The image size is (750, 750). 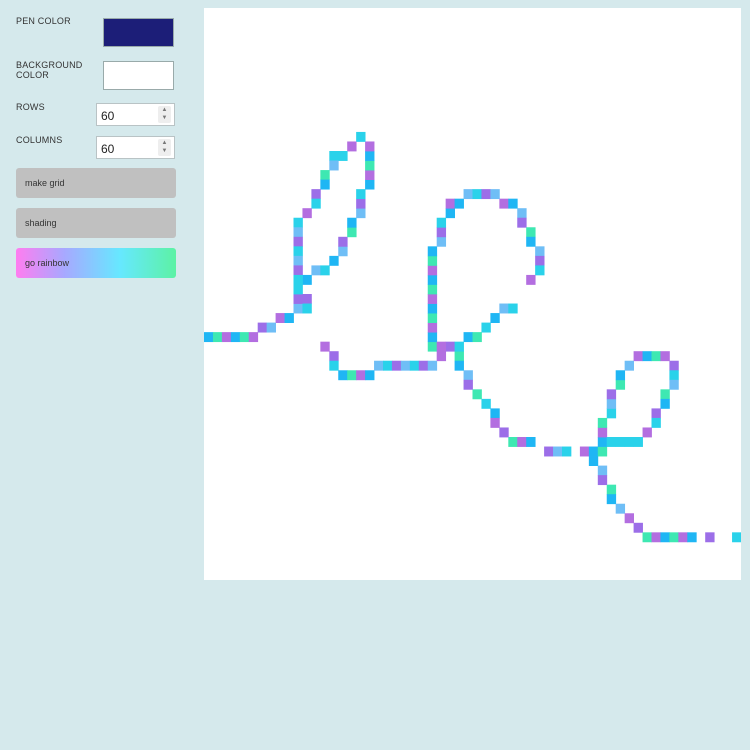 I want to click on make-grid-button: make grid, so click(x=96, y=183).